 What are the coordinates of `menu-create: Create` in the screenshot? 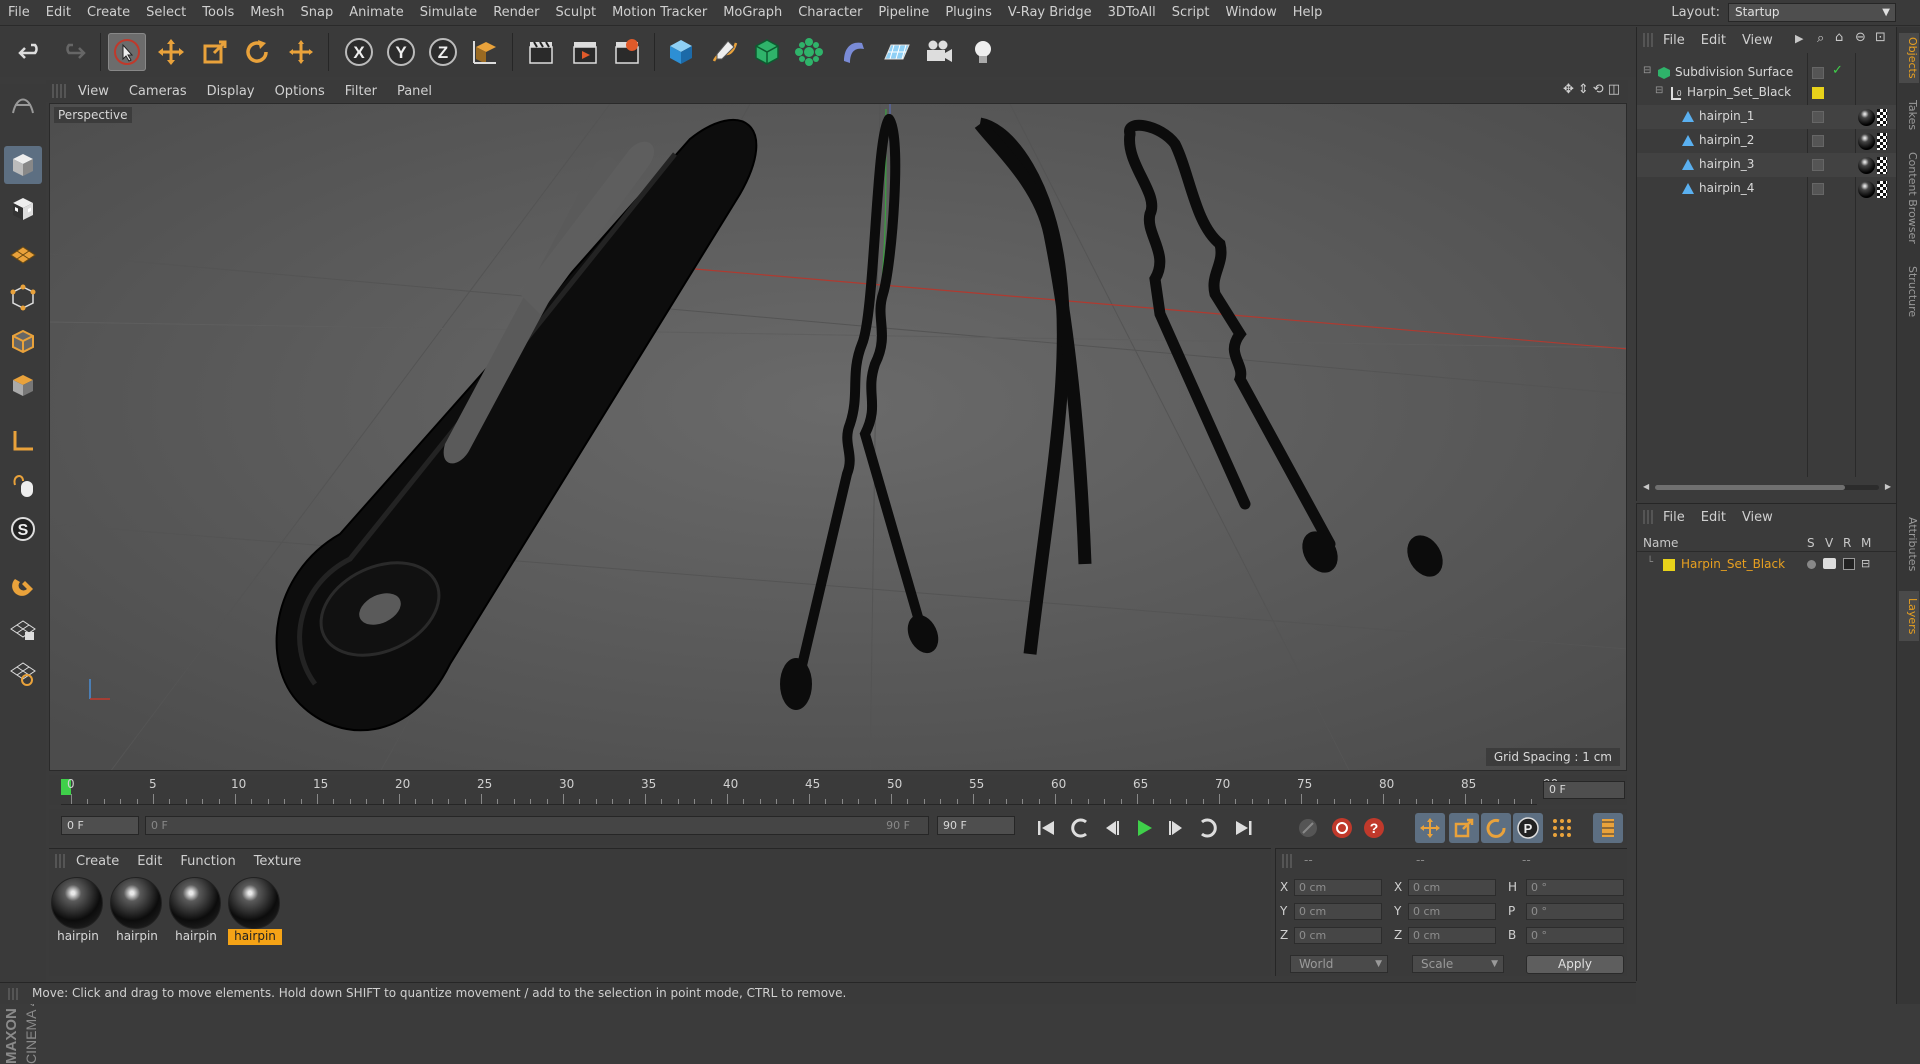 It's located at (108, 12).